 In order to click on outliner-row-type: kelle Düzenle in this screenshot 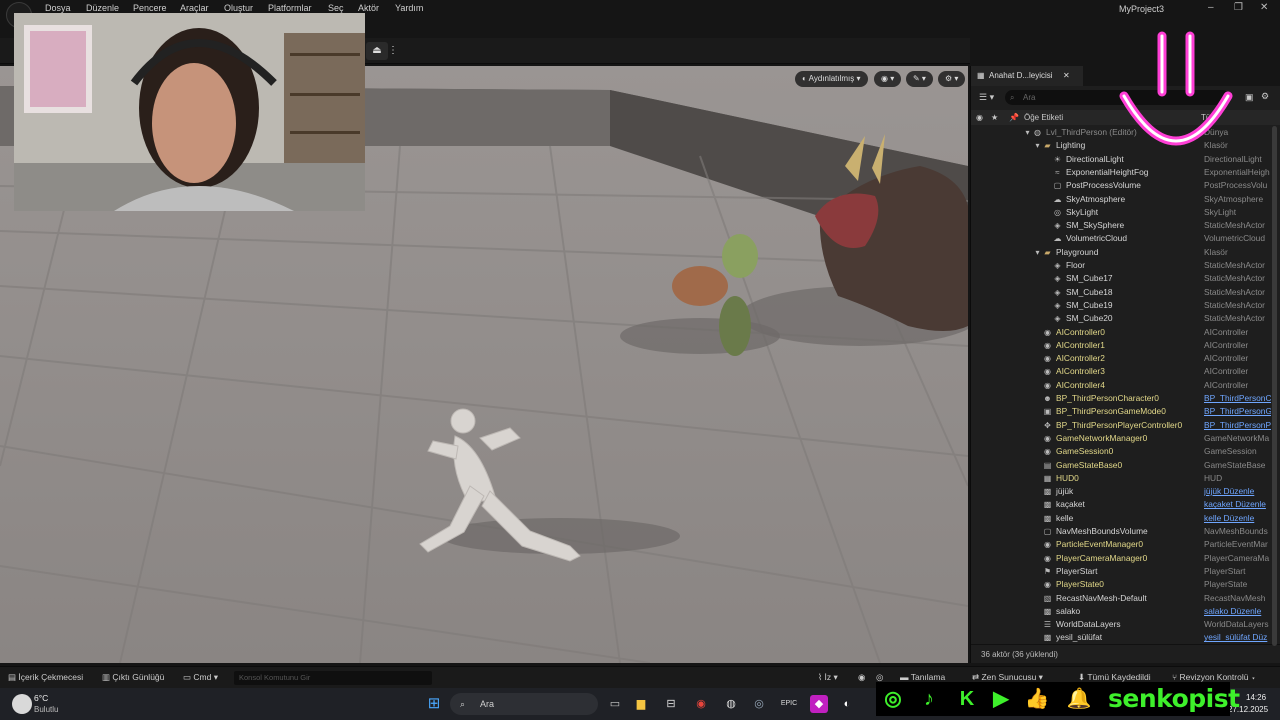, I will do `click(1237, 518)`.